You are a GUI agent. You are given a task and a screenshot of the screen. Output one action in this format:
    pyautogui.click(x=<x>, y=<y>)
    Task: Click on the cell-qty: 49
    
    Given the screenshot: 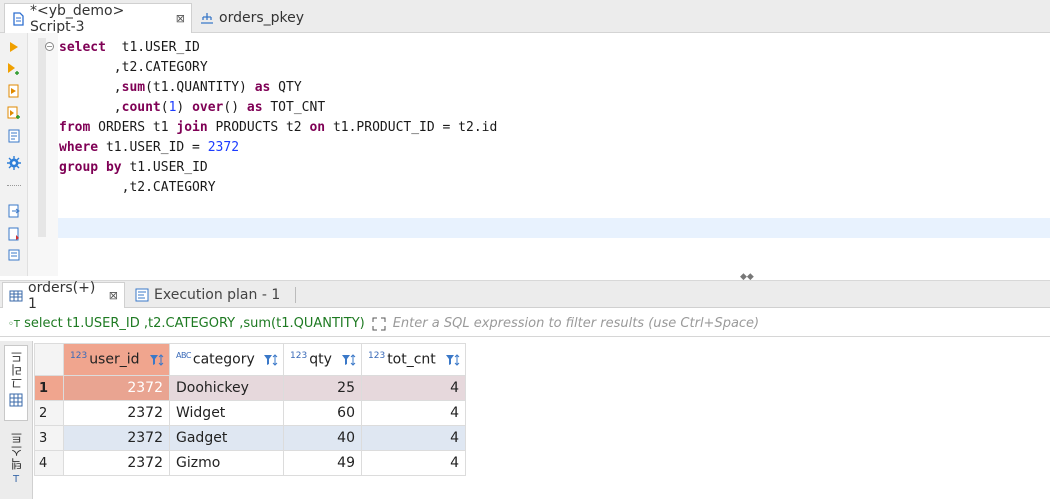 What is the action you would take?
    pyautogui.click(x=322, y=463)
    